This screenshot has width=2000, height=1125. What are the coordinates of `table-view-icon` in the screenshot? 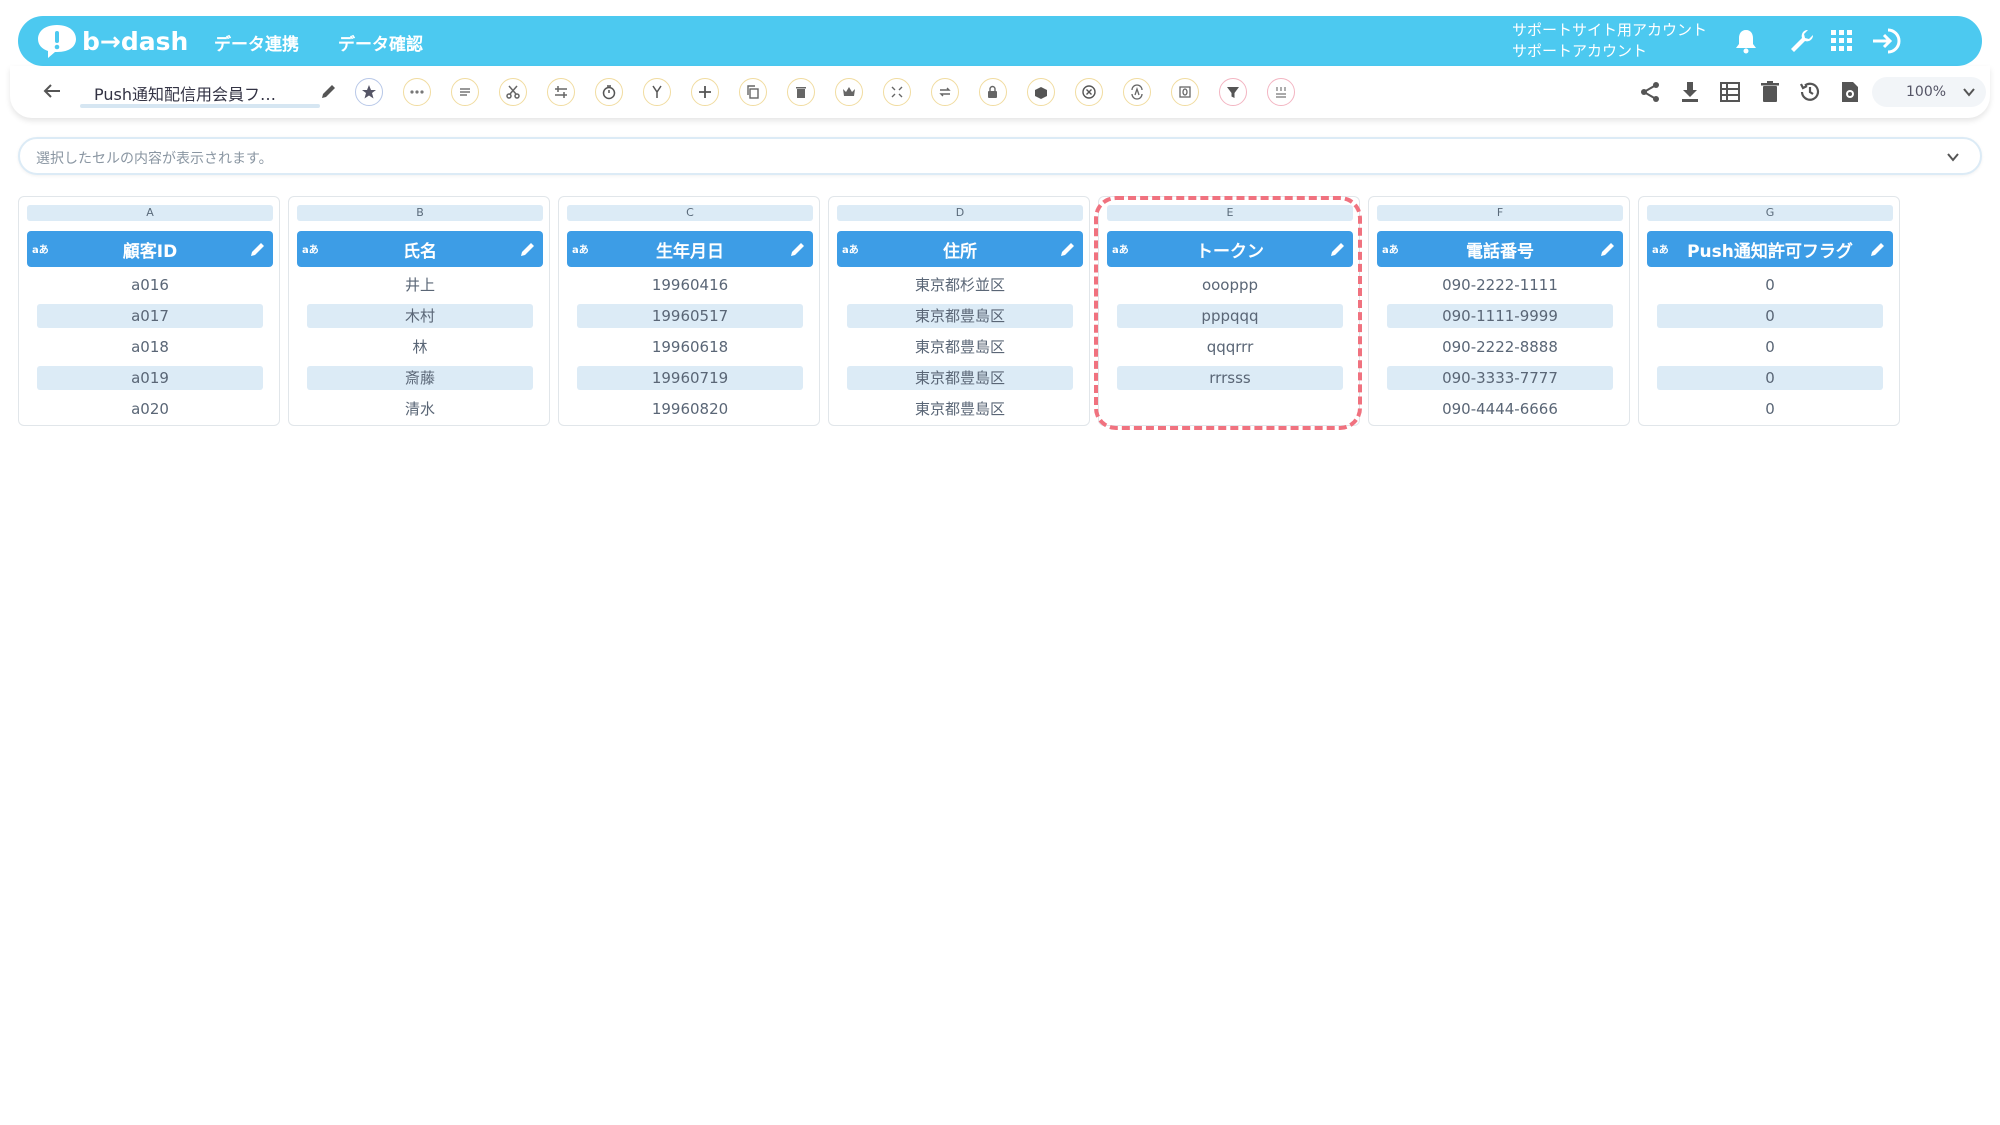 It's located at (1730, 92).